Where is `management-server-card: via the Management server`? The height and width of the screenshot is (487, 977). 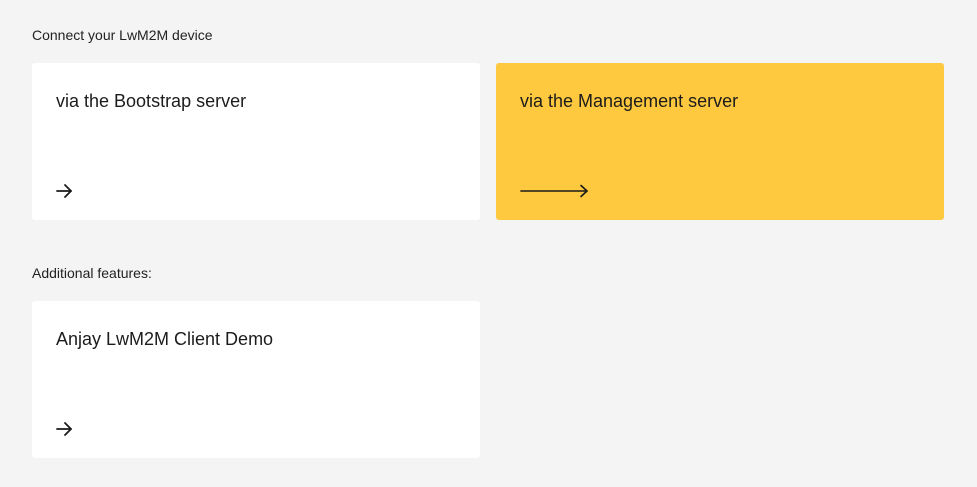
management-server-card: via the Management server is located at coordinates (720, 141).